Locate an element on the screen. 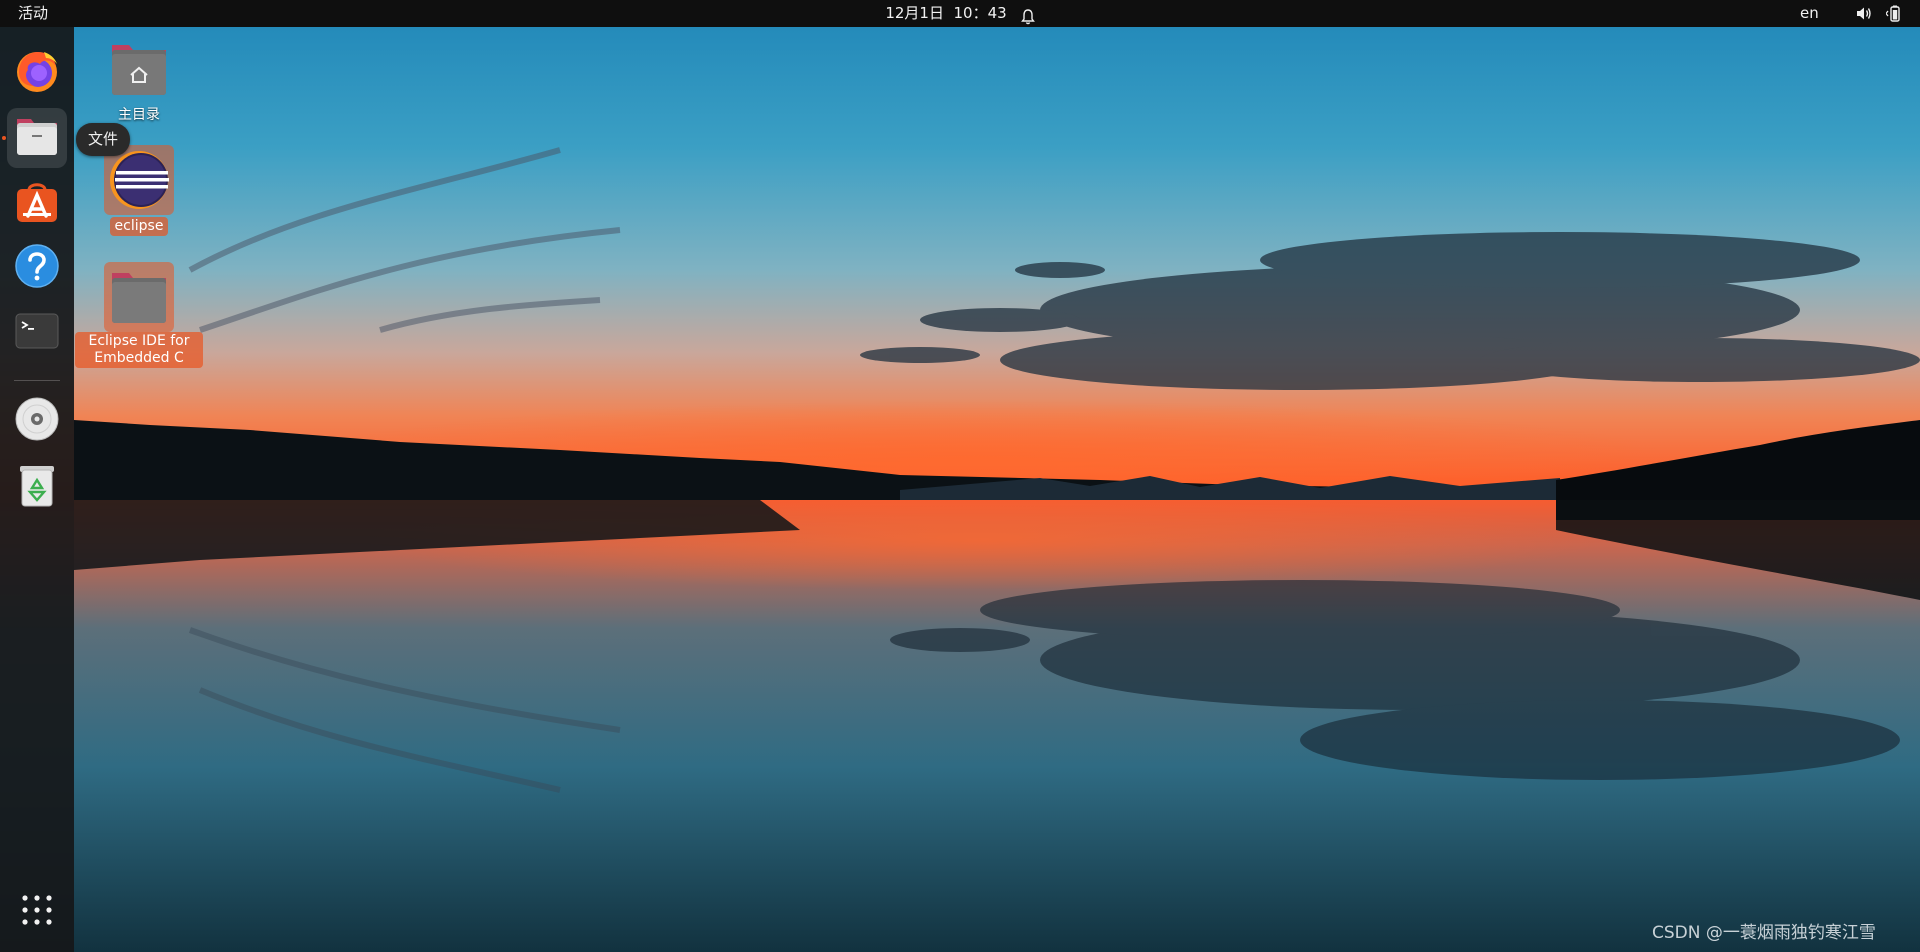 The image size is (1920, 952). dock-item-trash is located at coordinates (37, 487).